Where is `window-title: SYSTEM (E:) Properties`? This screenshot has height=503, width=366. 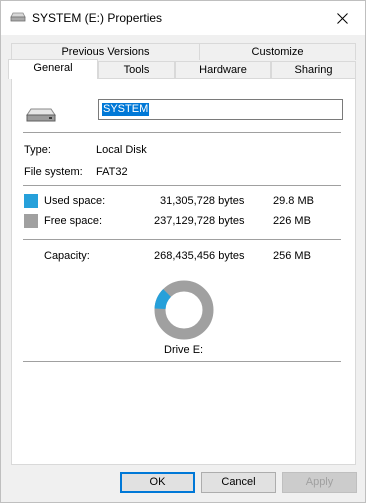
window-title: SYSTEM (E:) Properties is located at coordinates (97, 18).